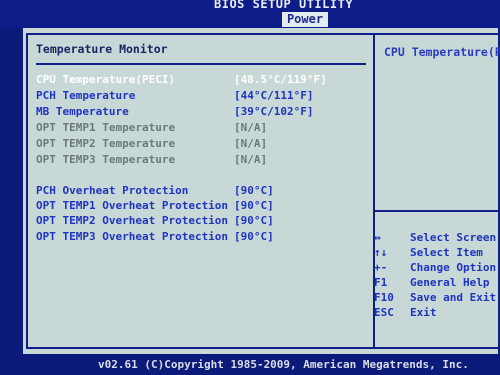 The height and width of the screenshot is (375, 500). I want to click on row-value: [48.5°C/119°F], so click(280, 79).